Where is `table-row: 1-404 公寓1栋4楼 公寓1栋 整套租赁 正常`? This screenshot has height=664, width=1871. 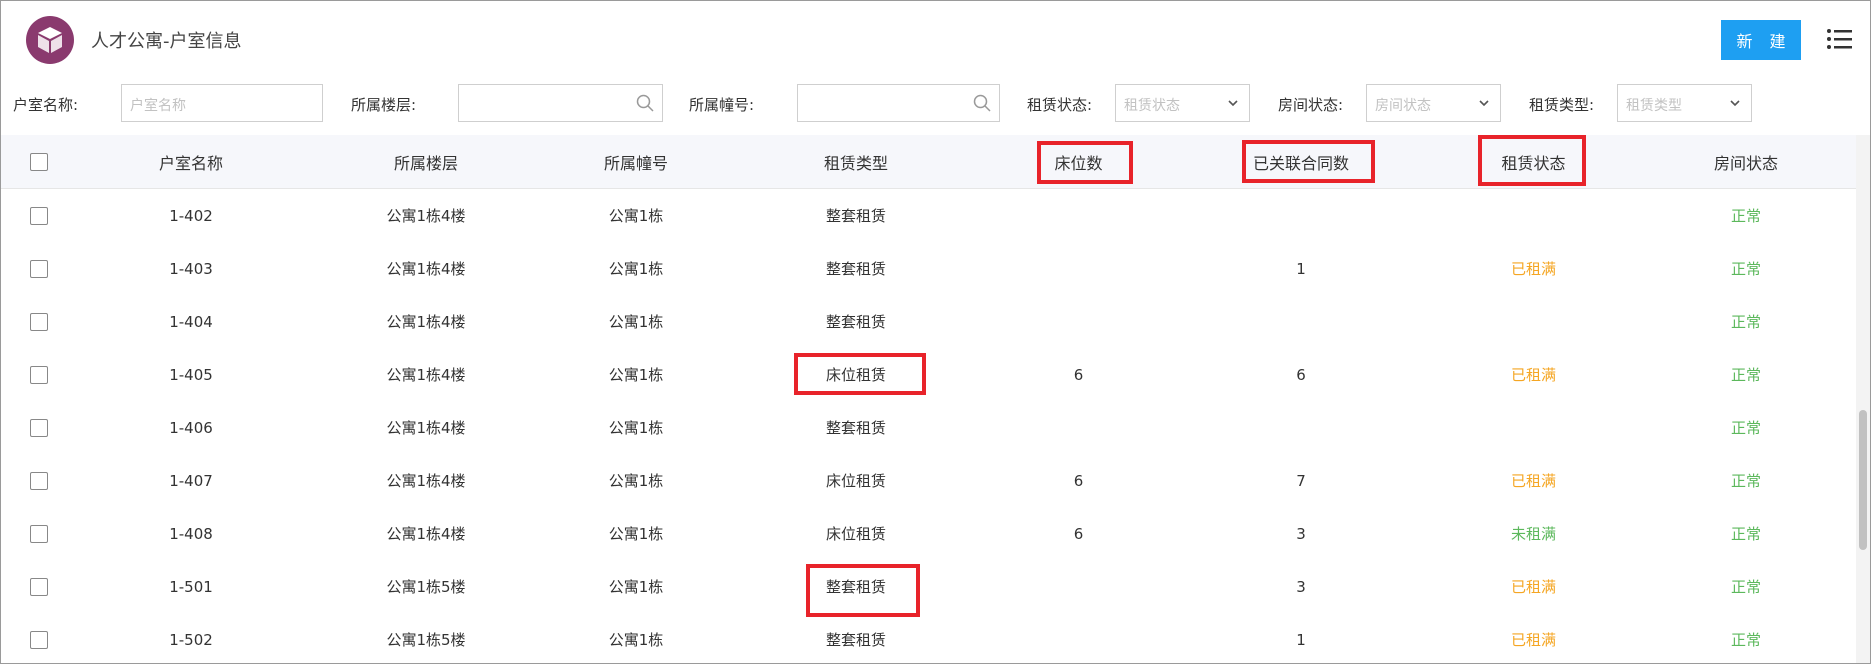
table-row: 1-404 公寓1栋4楼 公寓1栋 整套租赁 正常 is located at coordinates (928, 322).